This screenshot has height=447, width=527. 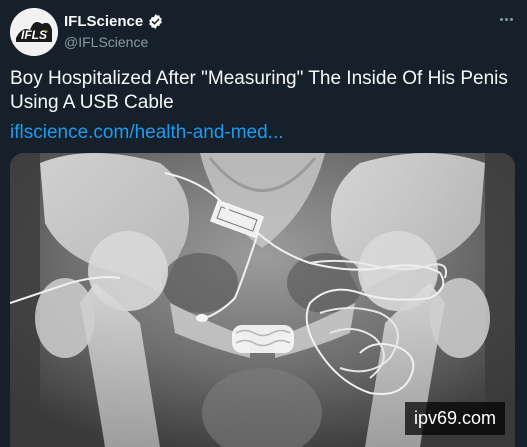 What do you see at coordinates (34, 35) in the screenshot?
I see `avatar-logo-text: IFLS` at bounding box center [34, 35].